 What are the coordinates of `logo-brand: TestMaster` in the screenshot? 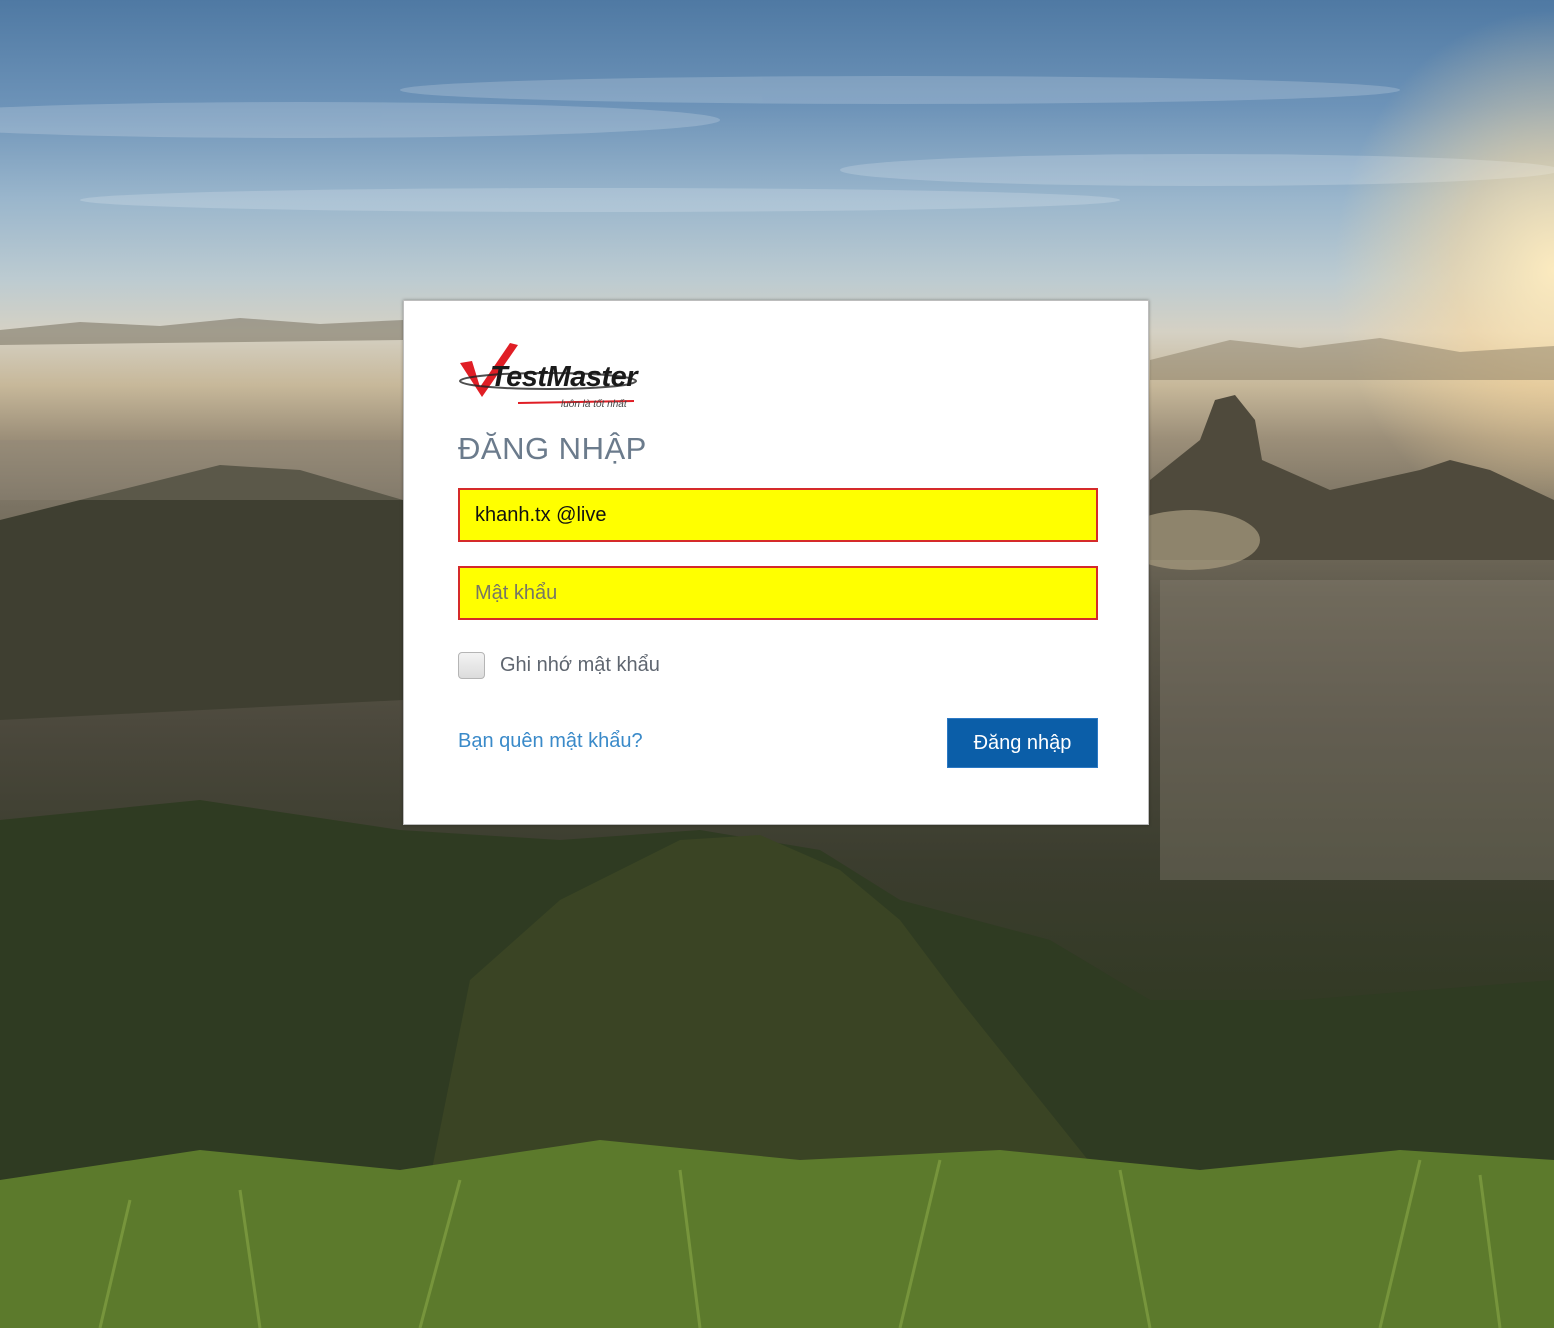 It's located at (564, 377).